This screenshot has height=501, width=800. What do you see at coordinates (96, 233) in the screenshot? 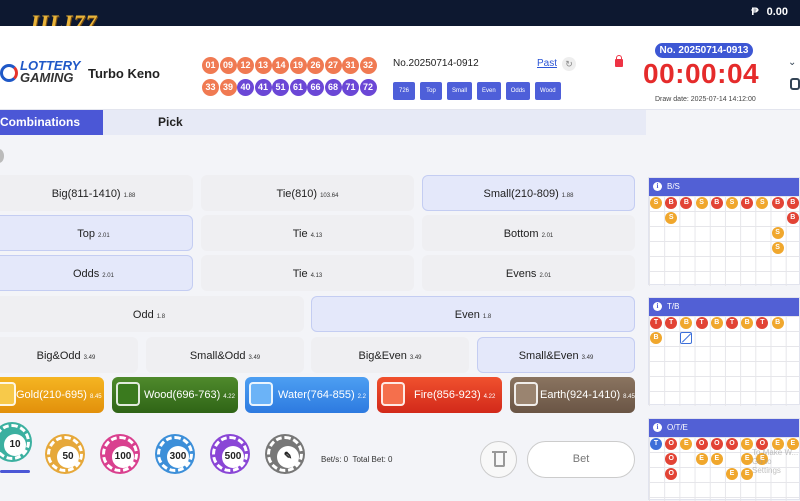
I see `bet-top: Top 2.01` at bounding box center [96, 233].